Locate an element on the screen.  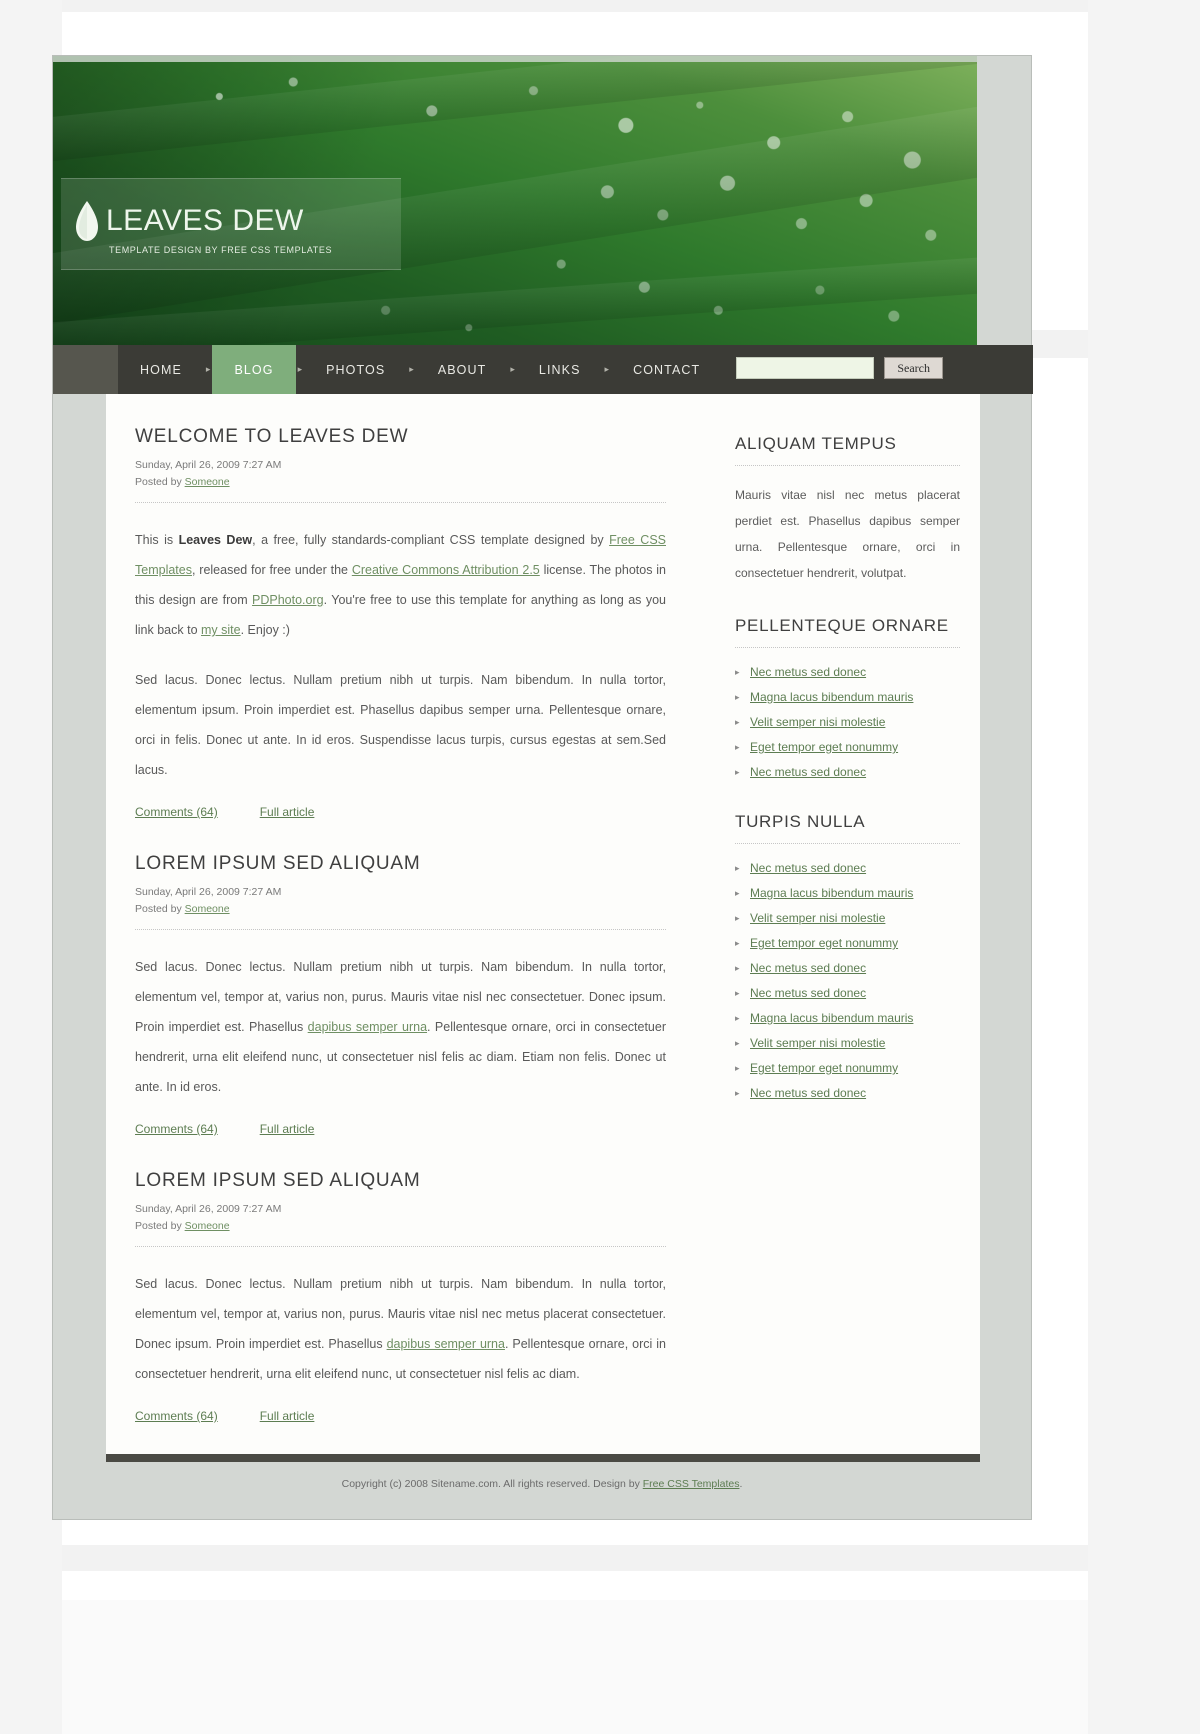
inline-text: . Enjoy :) is located at coordinates (265, 630).